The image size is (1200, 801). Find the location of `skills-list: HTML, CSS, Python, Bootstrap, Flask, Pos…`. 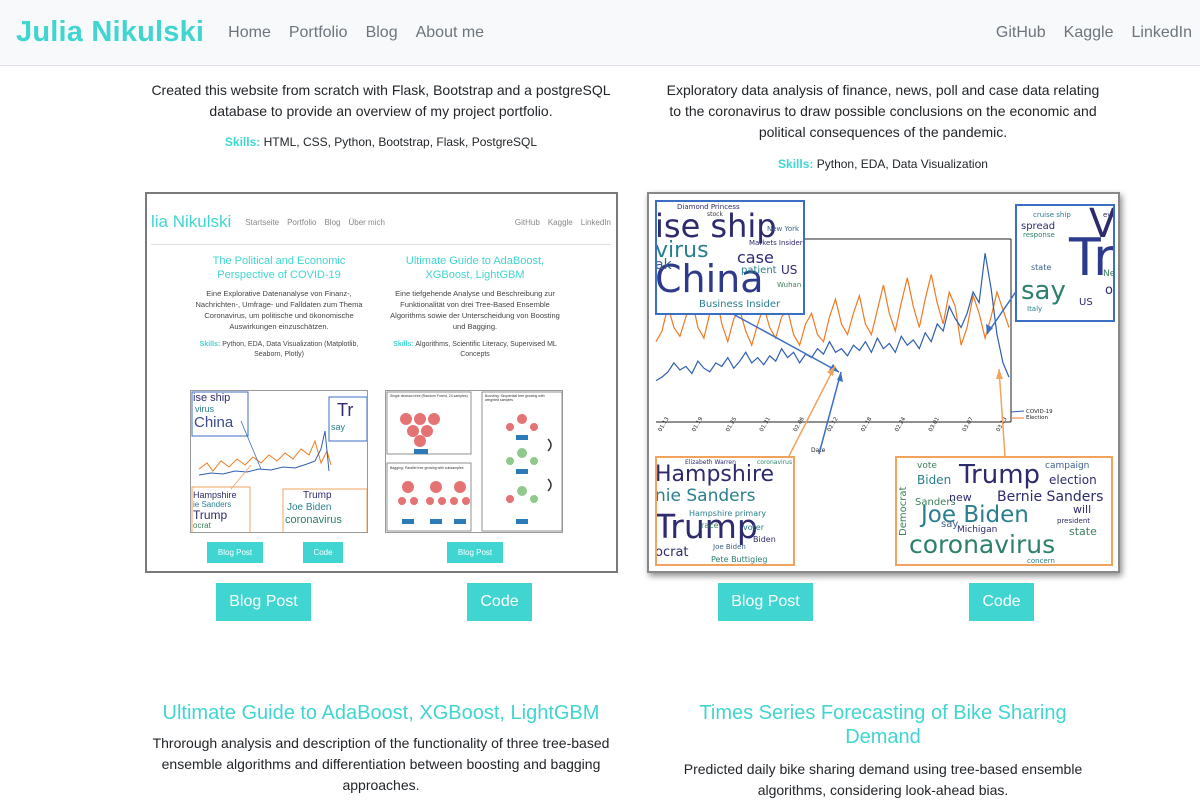

skills-list: HTML, CSS, Python, Bootstrap, Flask, Pos… is located at coordinates (400, 142).